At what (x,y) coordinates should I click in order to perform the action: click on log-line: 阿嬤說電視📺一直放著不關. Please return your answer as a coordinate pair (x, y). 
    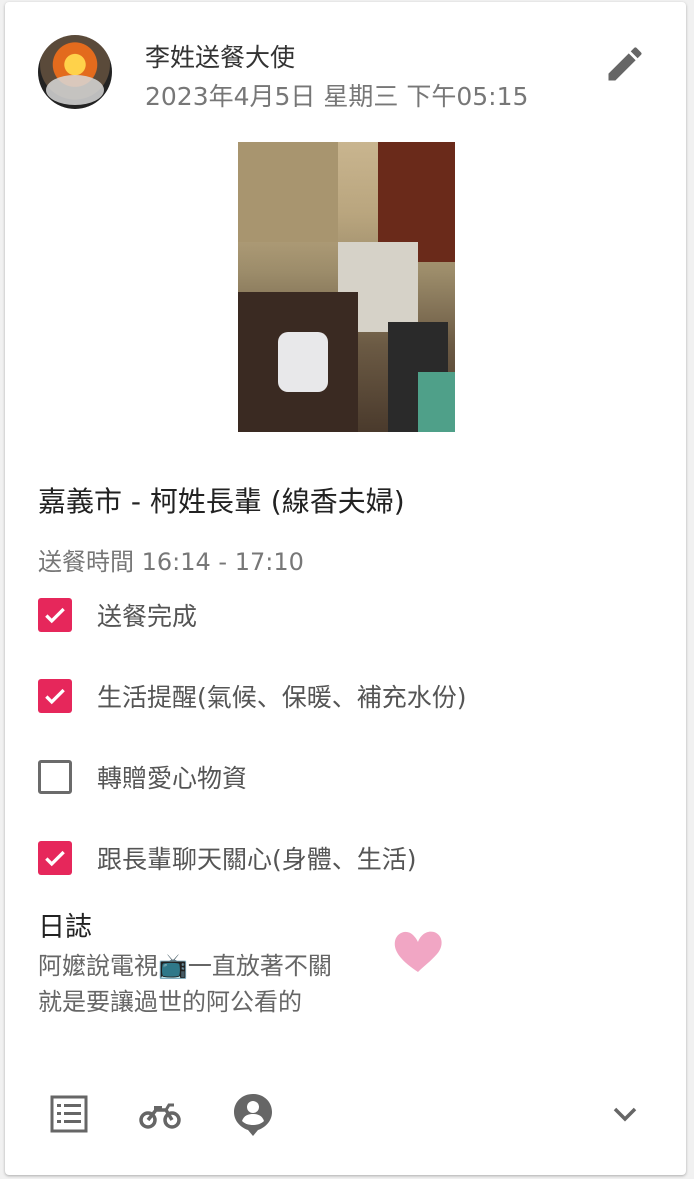
    Looking at the image, I should click on (185, 966).